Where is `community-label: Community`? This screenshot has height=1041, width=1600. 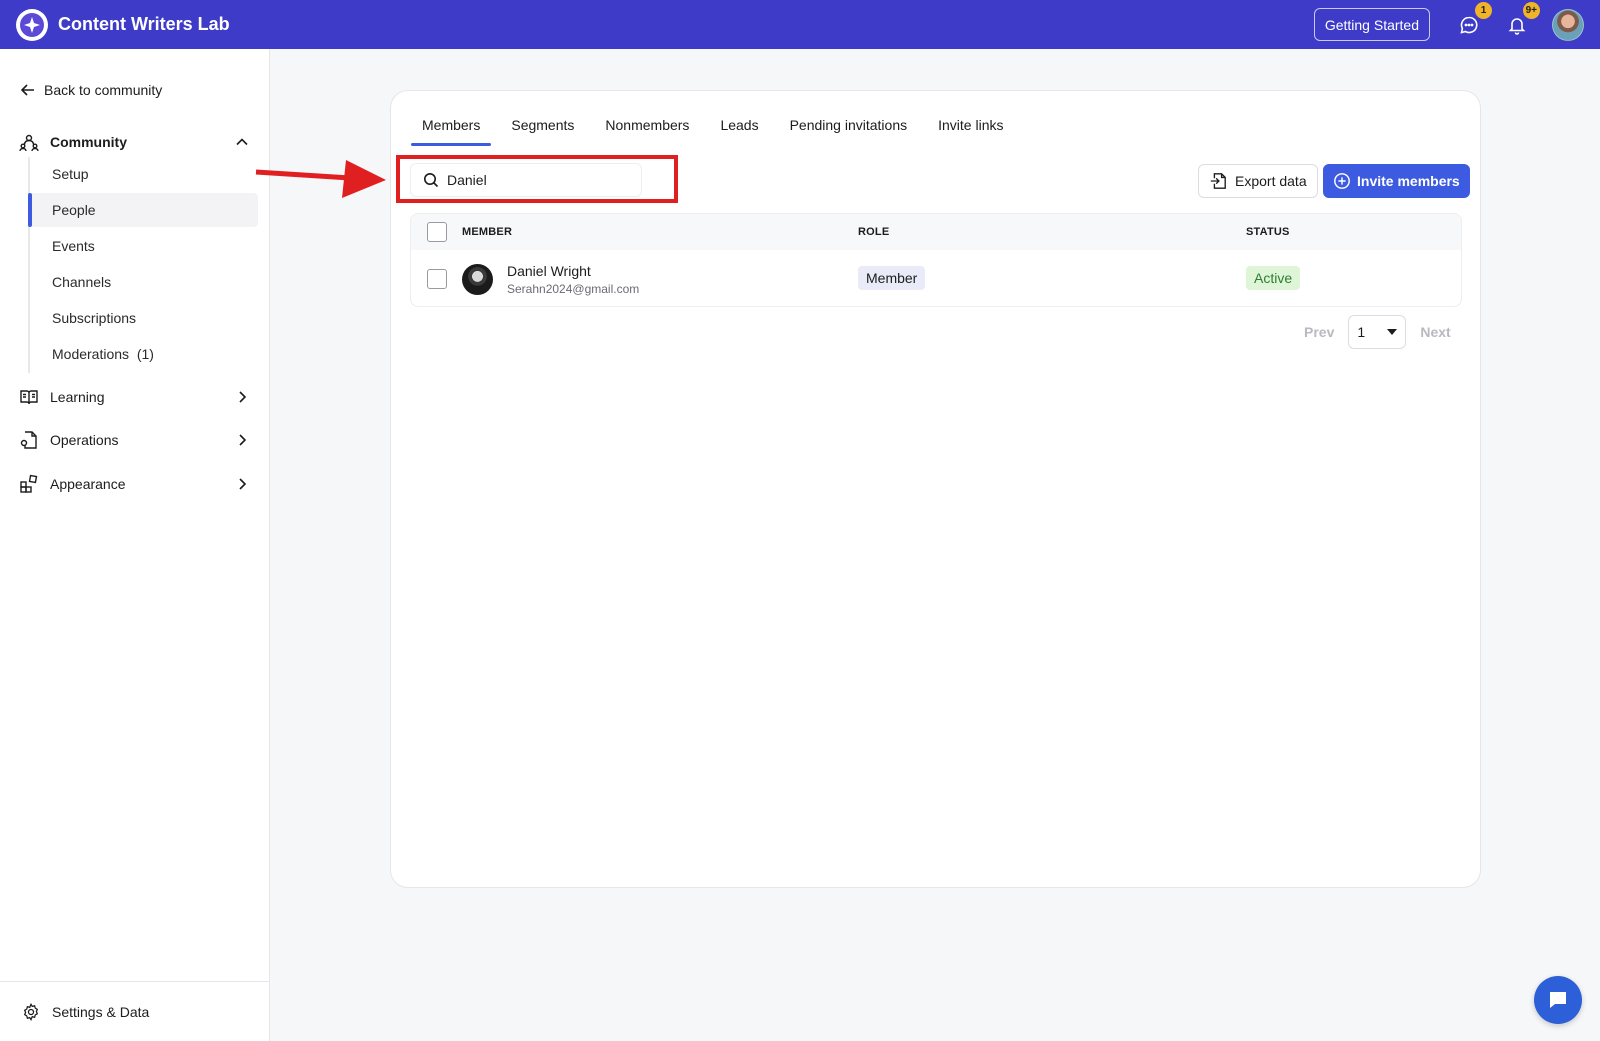
community-label: Community is located at coordinates (88, 142).